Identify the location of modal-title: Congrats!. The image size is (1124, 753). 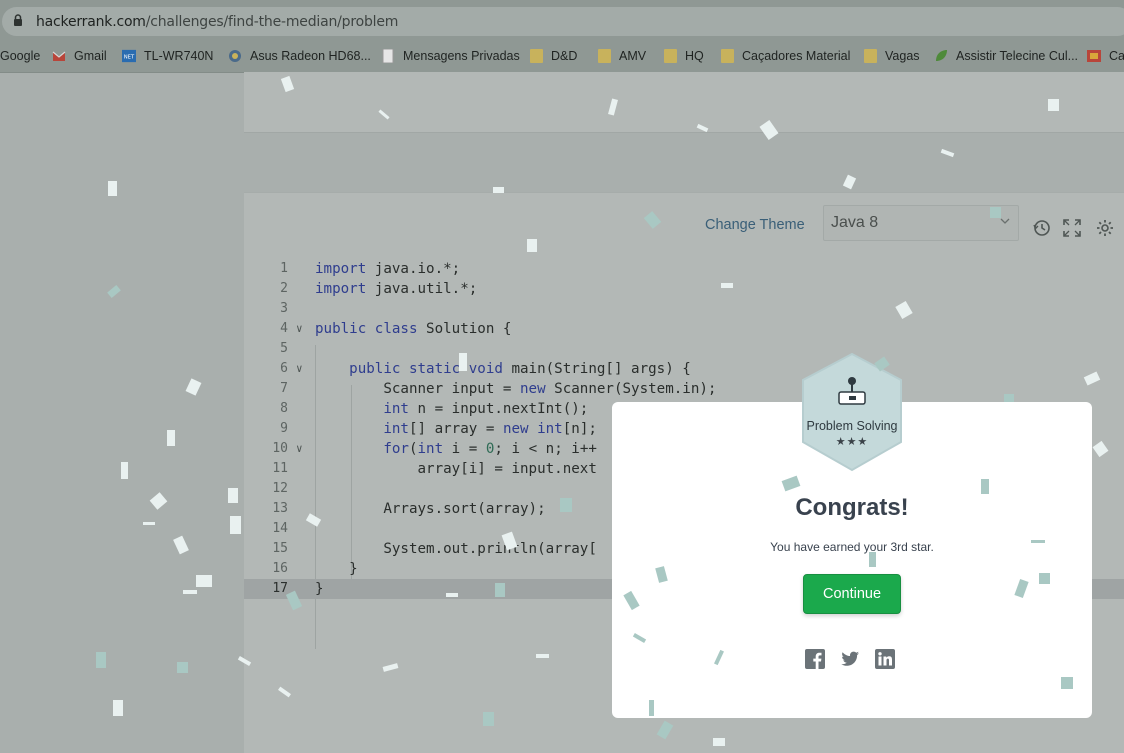
(852, 507).